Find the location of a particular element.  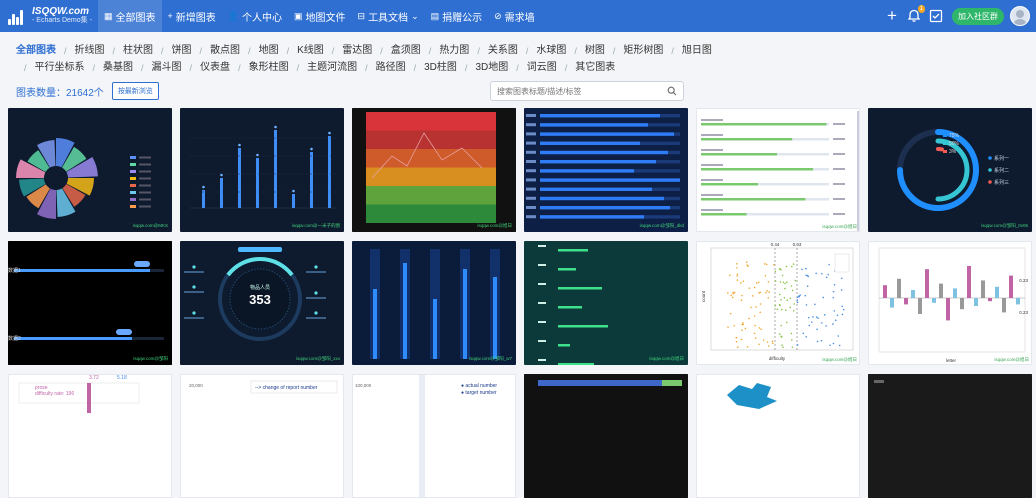

category-item: 水球图 is located at coordinates (551, 51).